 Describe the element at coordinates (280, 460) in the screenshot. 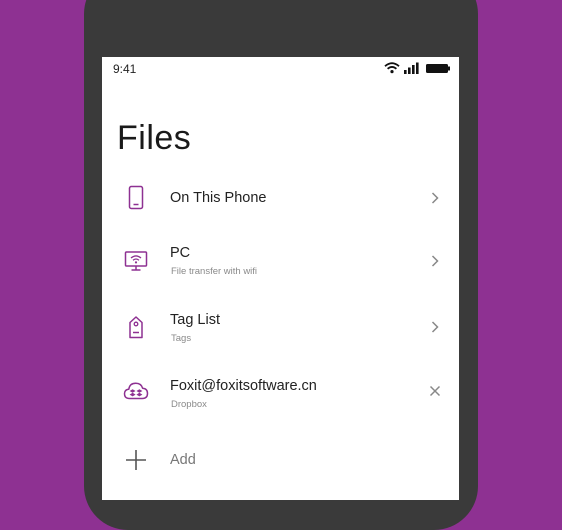

I see `add-storage-button: Add` at that location.